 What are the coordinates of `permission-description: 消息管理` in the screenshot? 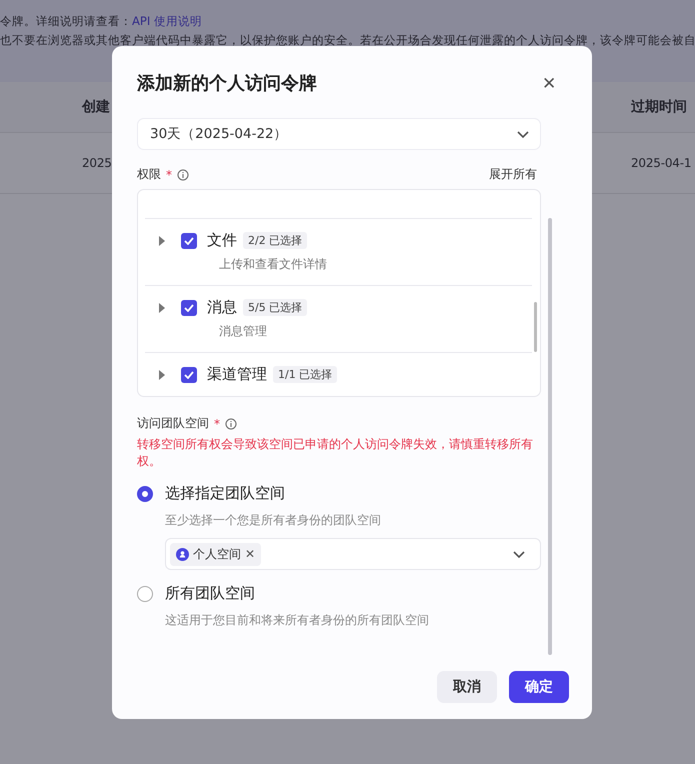 It's located at (243, 331).